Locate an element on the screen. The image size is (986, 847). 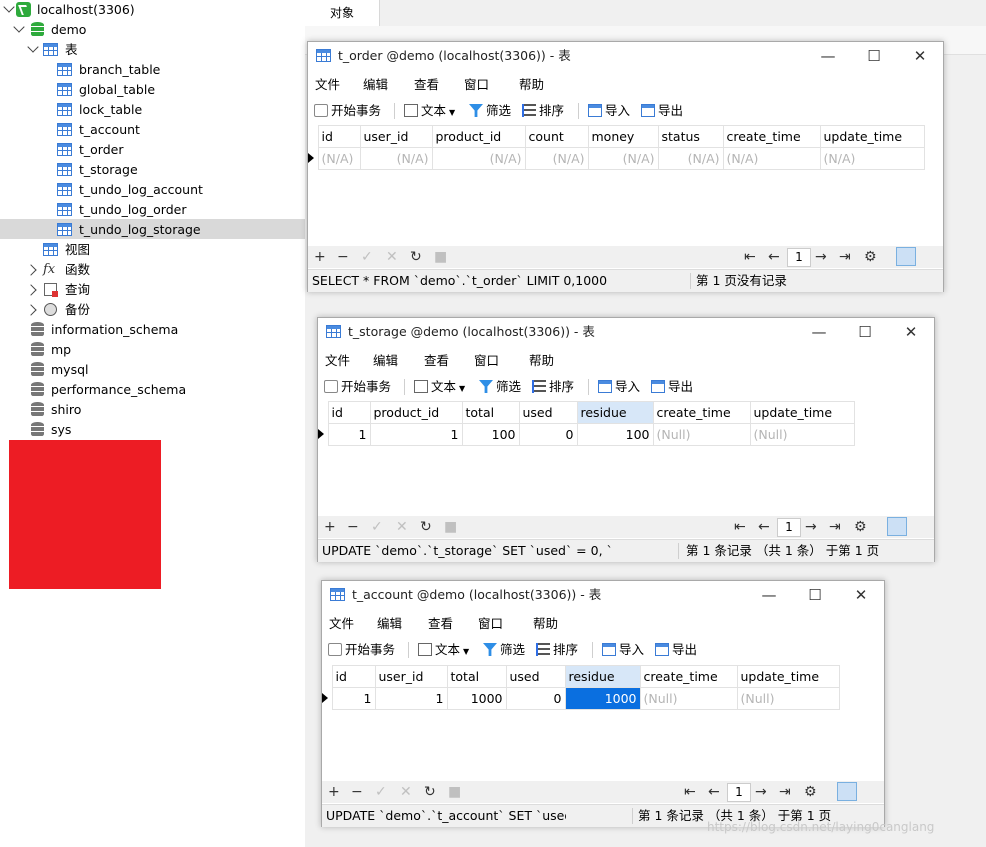
tree-item-table: branch_table is located at coordinates (152, 70).